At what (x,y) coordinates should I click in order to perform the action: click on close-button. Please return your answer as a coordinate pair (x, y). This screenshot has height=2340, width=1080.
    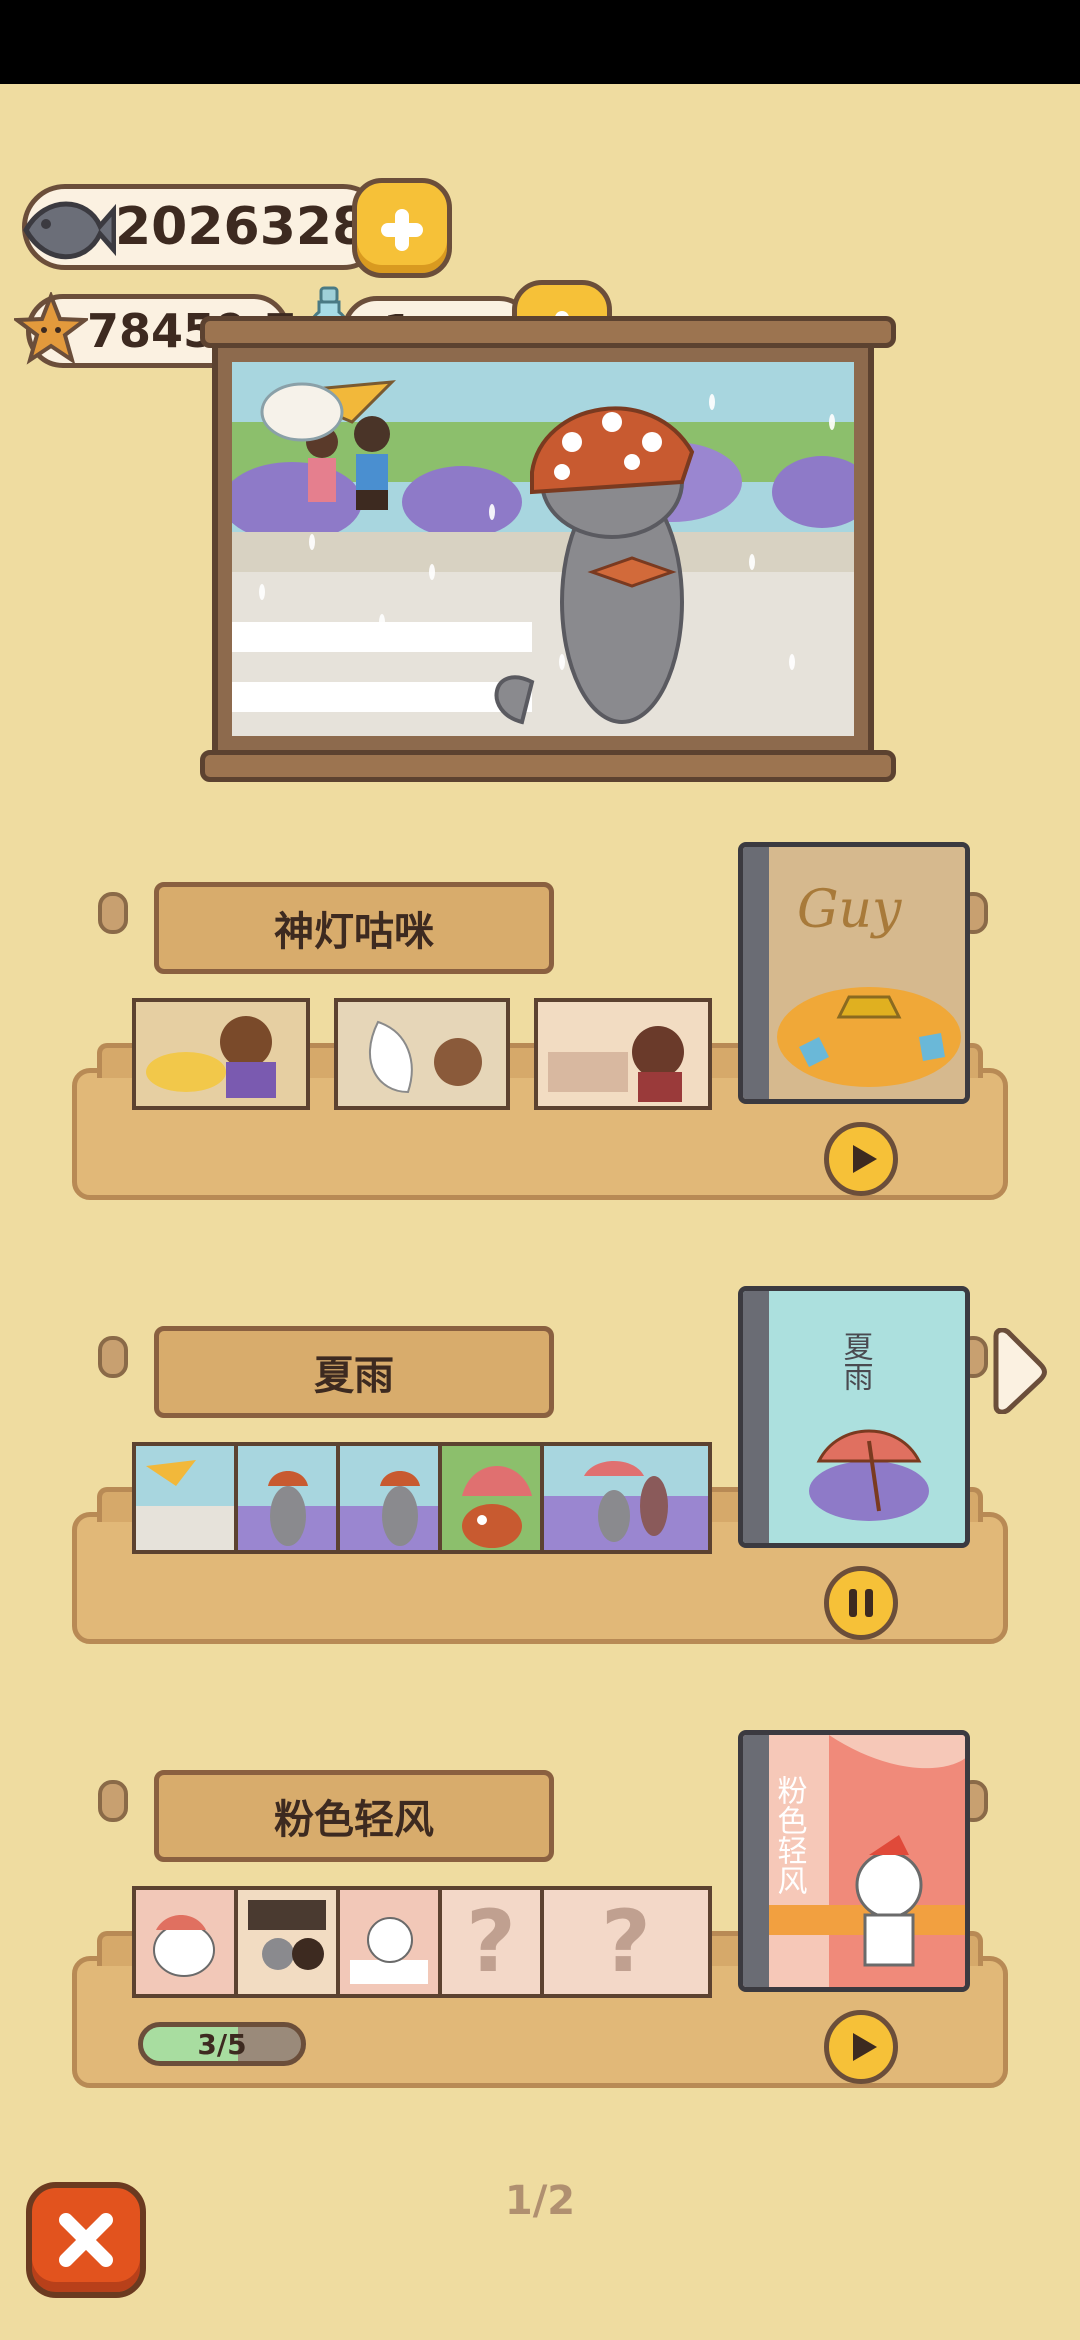
    Looking at the image, I should click on (86, 2240).